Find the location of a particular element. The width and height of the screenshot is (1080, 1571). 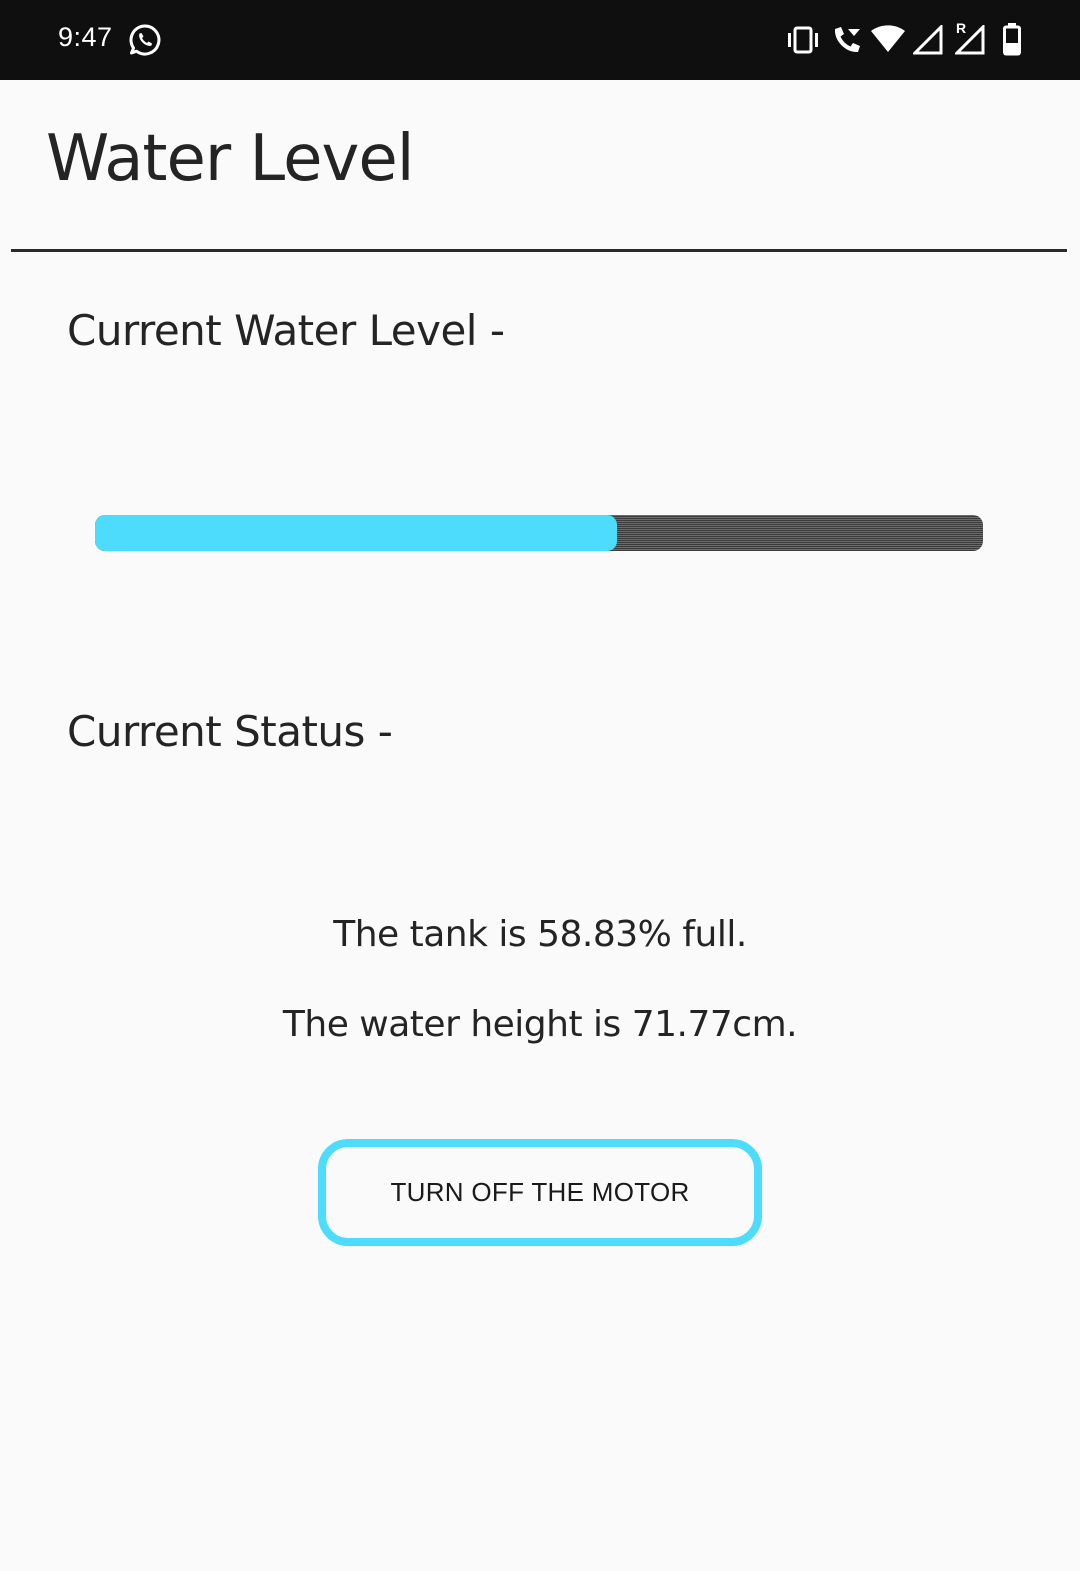

status-time: 9:47 is located at coordinates (85, 37).